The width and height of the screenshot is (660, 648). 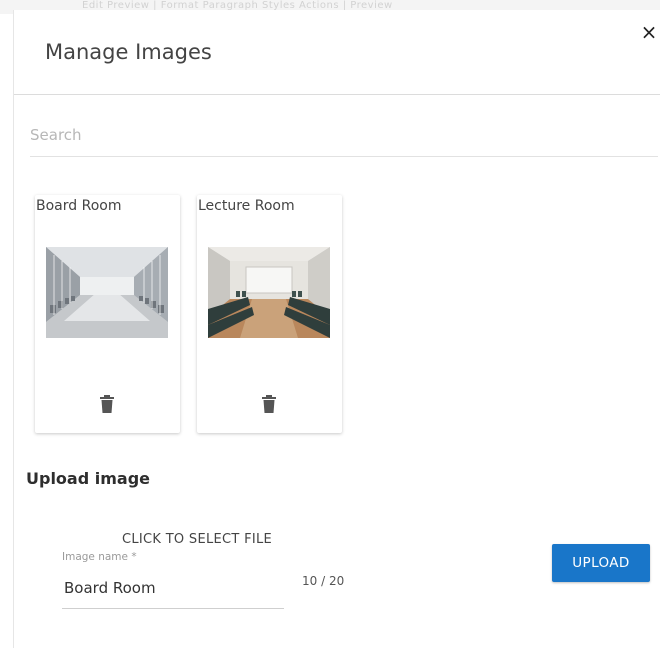 I want to click on search-input, so click(x=340, y=135).